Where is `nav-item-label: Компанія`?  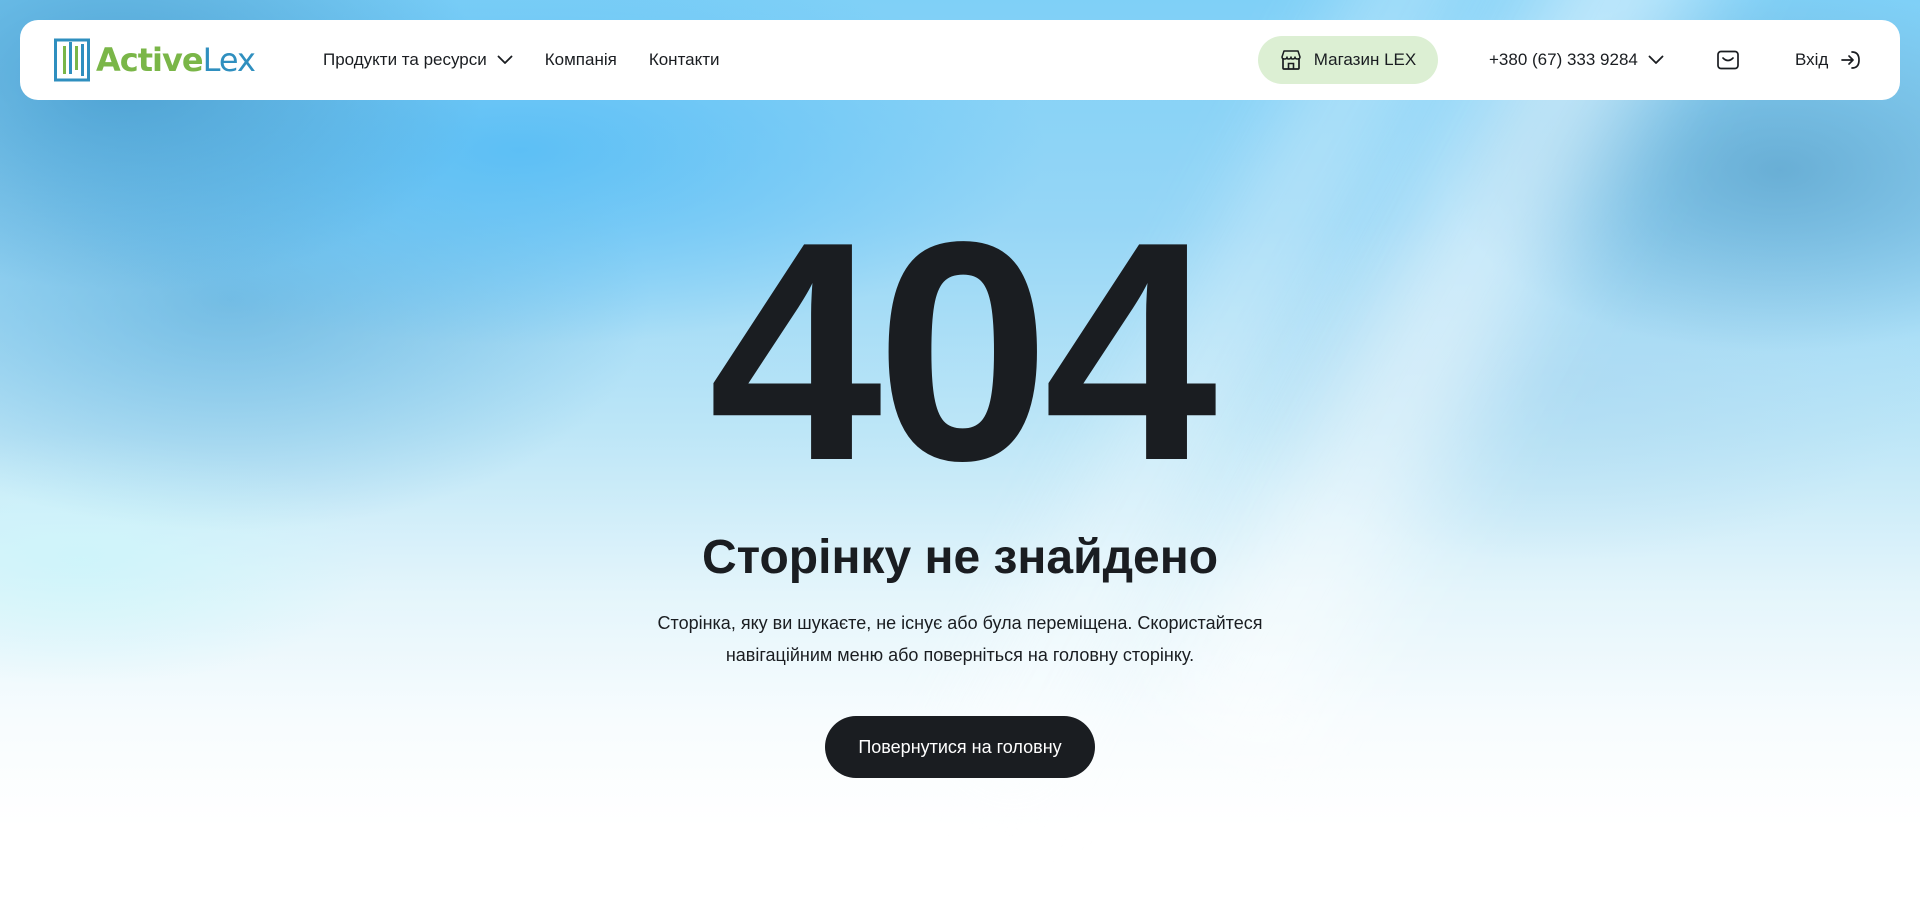 nav-item-label: Компанія is located at coordinates (580, 59).